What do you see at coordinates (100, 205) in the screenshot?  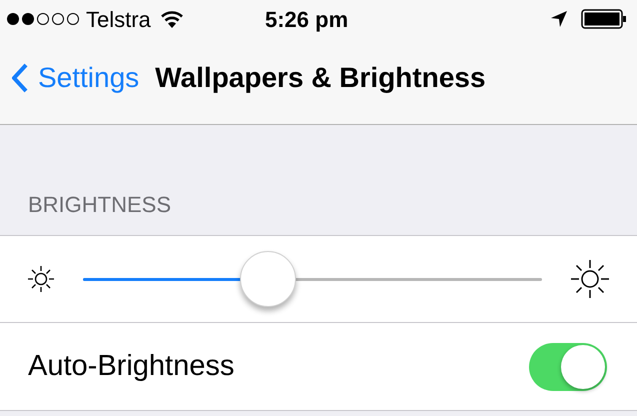 I see `section-header: BRIGHTNESS` at bounding box center [100, 205].